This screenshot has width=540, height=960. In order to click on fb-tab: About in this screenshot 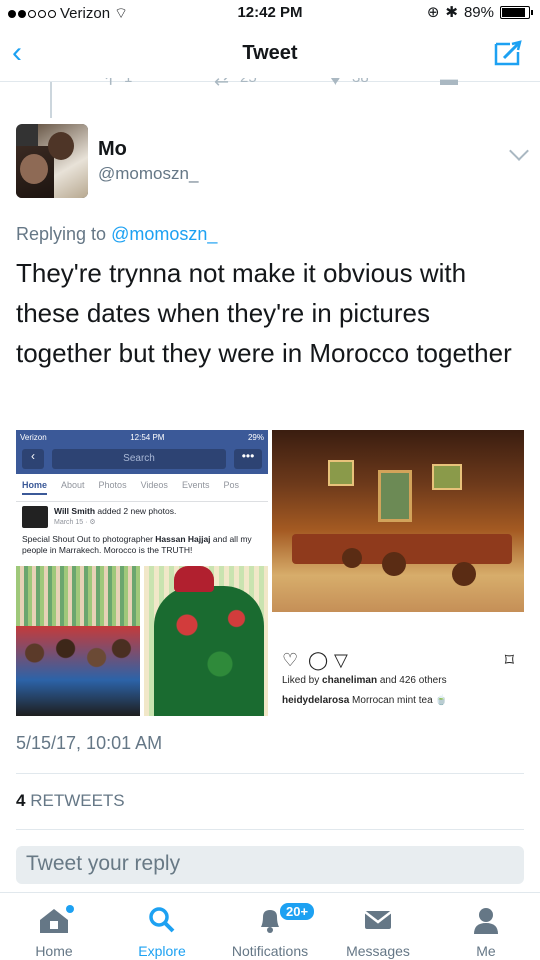, I will do `click(73, 485)`.